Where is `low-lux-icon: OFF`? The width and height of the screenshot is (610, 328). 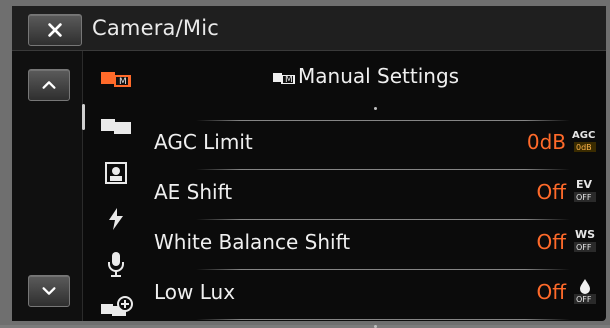
low-lux-icon: OFF is located at coordinates (585, 291).